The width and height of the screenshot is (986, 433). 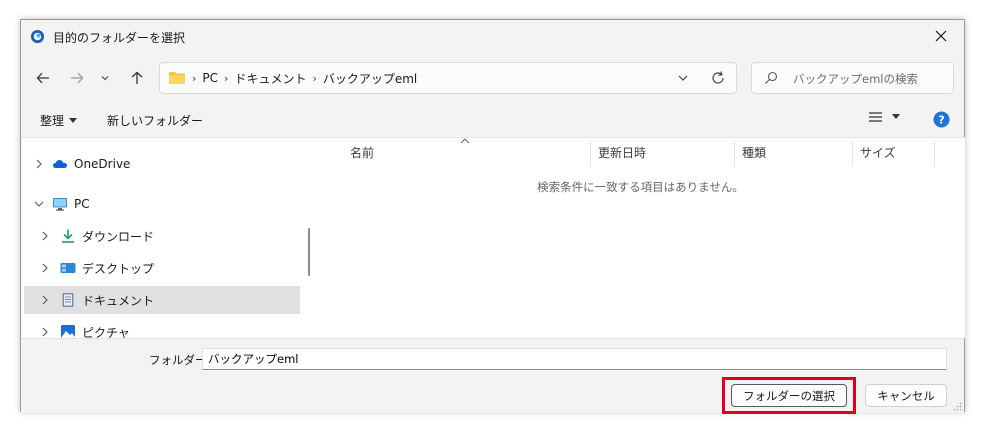 I want to click on column-header-type: 種類, so click(x=754, y=154).